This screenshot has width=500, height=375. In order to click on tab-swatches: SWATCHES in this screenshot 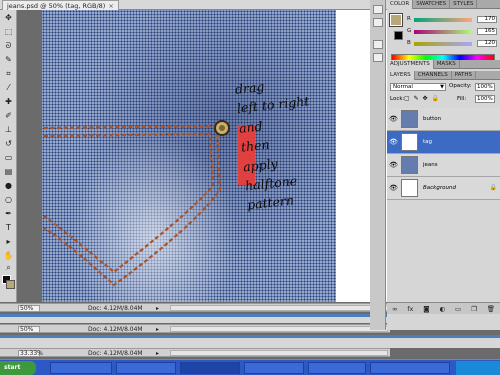, I will do `click(432, 4)`.